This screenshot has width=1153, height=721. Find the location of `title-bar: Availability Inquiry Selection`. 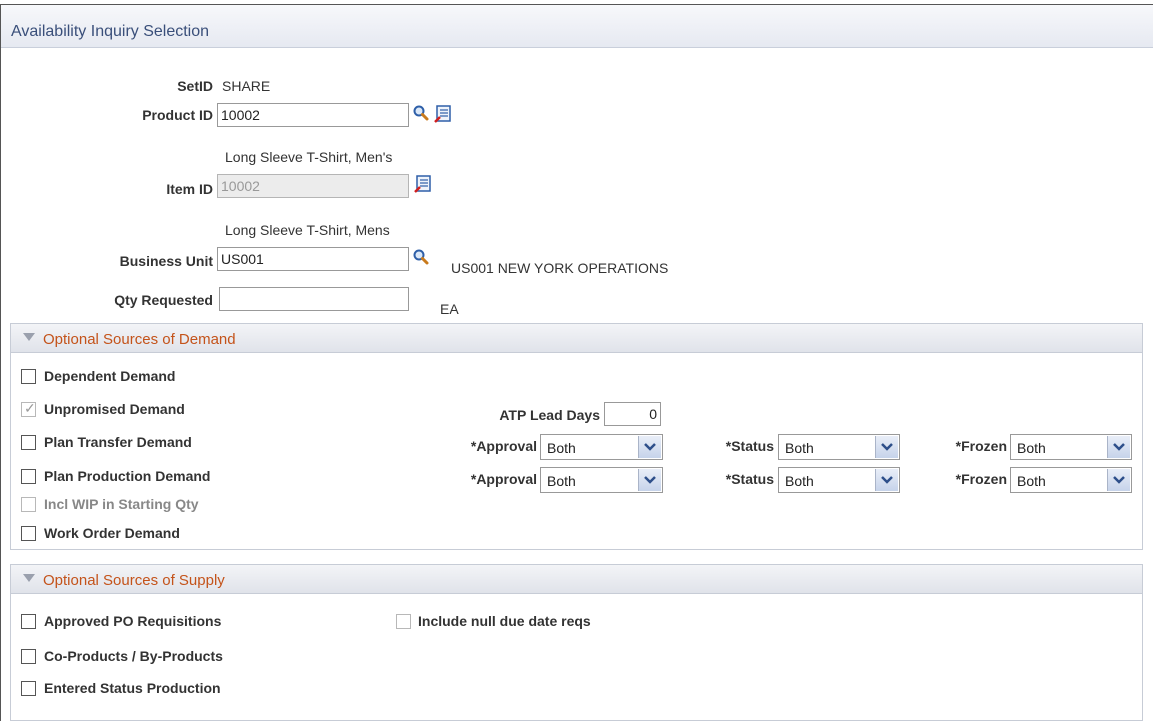

title-bar: Availability Inquiry Selection is located at coordinates (577, 26).